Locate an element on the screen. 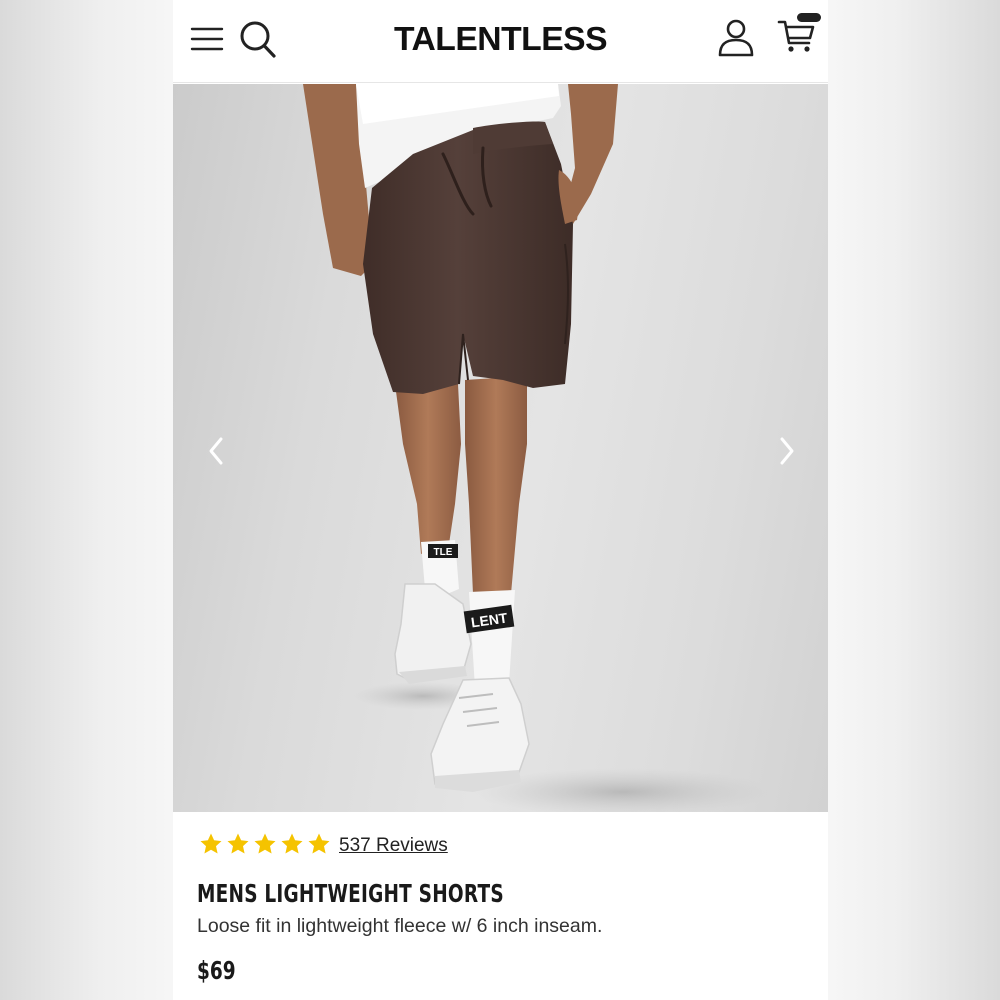  site-header: TALENTLESS is located at coordinates (500, 41).